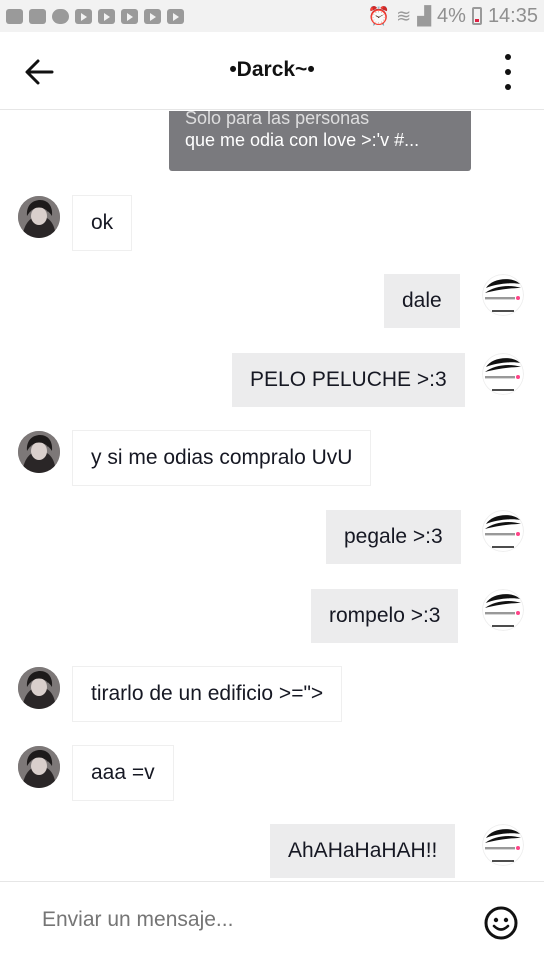 This screenshot has height=960, width=544. What do you see at coordinates (60, 16) in the screenshot?
I see `message-icon` at bounding box center [60, 16].